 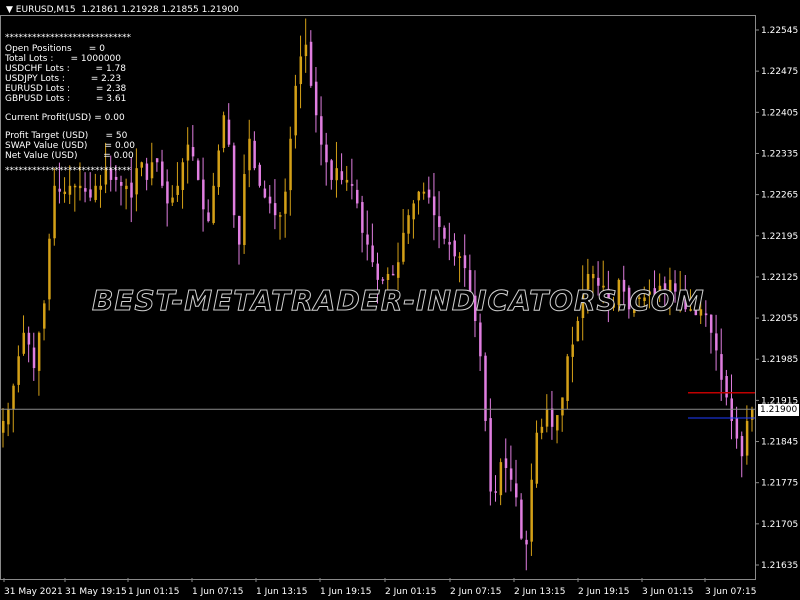 I want to click on x-tick-label: 31 May 19:15, so click(x=96, y=592).